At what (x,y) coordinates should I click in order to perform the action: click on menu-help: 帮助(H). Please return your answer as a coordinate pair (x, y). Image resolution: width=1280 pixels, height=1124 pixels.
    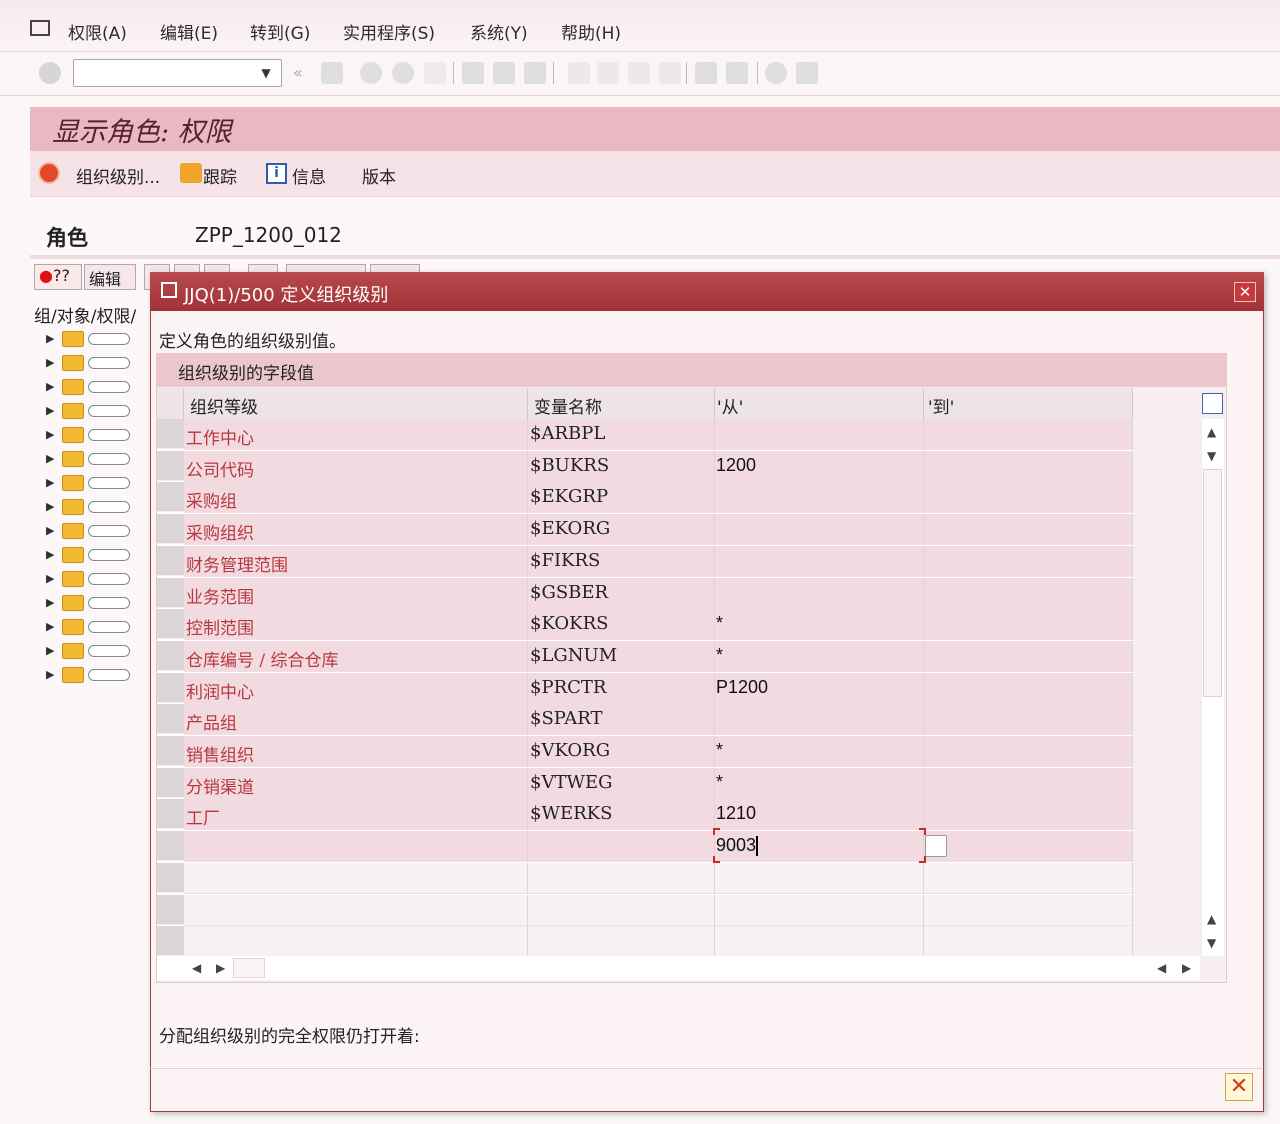
    Looking at the image, I should click on (591, 31).